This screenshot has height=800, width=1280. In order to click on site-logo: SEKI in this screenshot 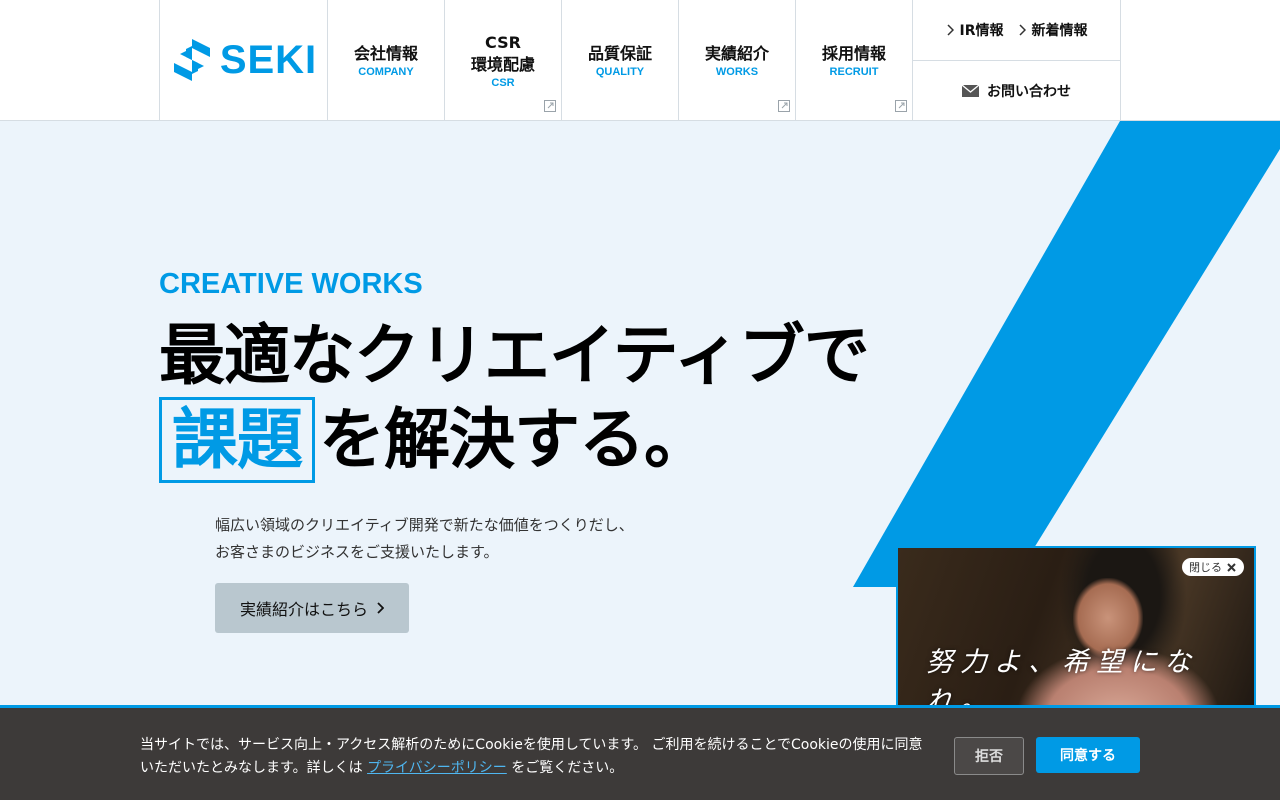, I will do `click(243, 60)`.